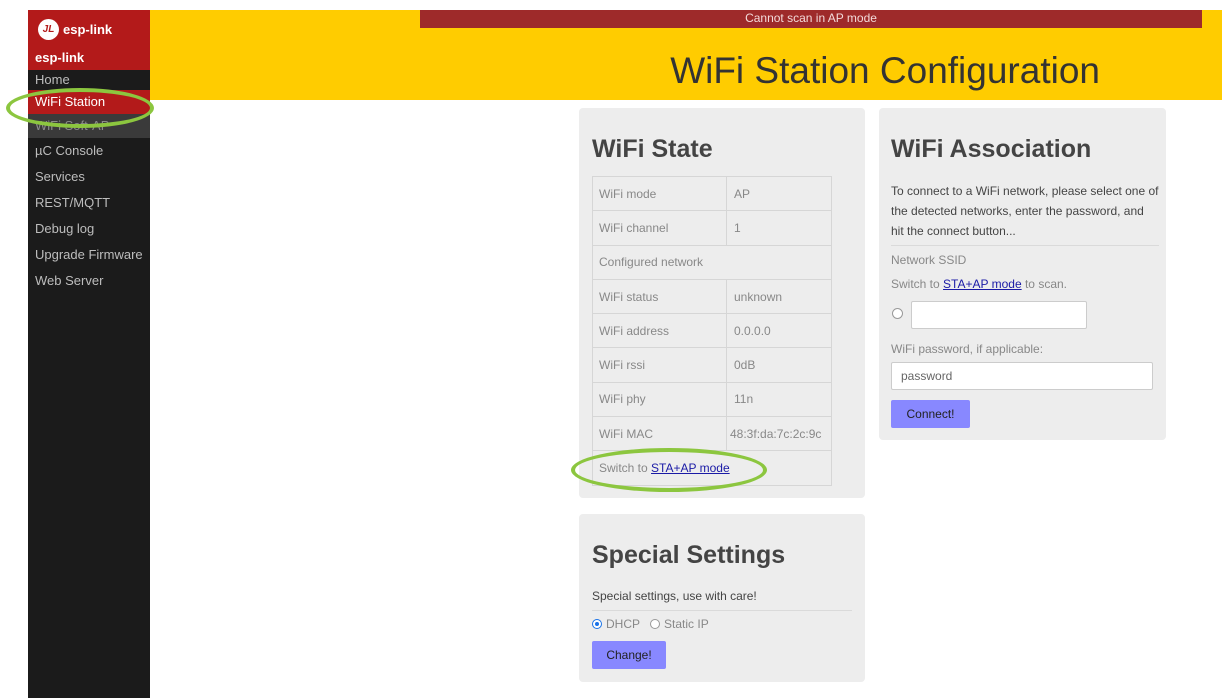  Describe the element at coordinates (779, 296) in the screenshot. I see `row-value: unknown` at that location.